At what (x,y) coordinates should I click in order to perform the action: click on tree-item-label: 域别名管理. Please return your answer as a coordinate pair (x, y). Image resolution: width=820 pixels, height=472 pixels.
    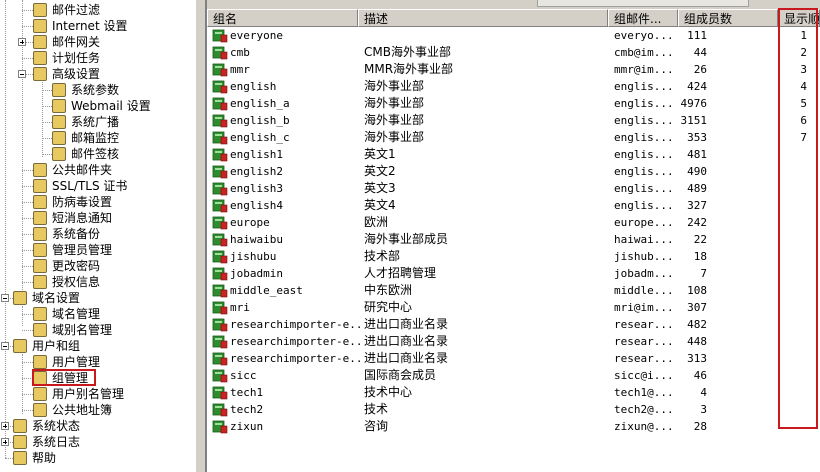
    Looking at the image, I should click on (82, 330).